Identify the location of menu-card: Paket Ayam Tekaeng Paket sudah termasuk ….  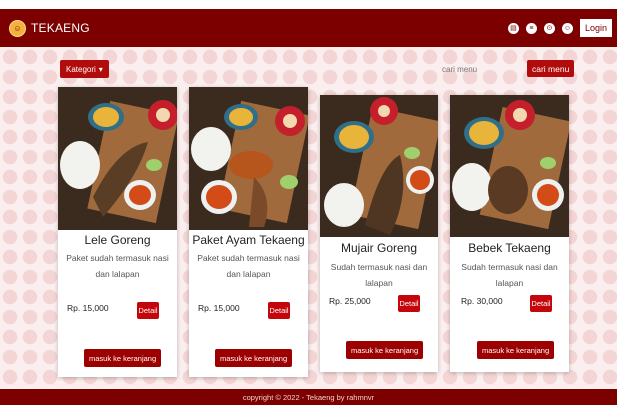
(248, 232).